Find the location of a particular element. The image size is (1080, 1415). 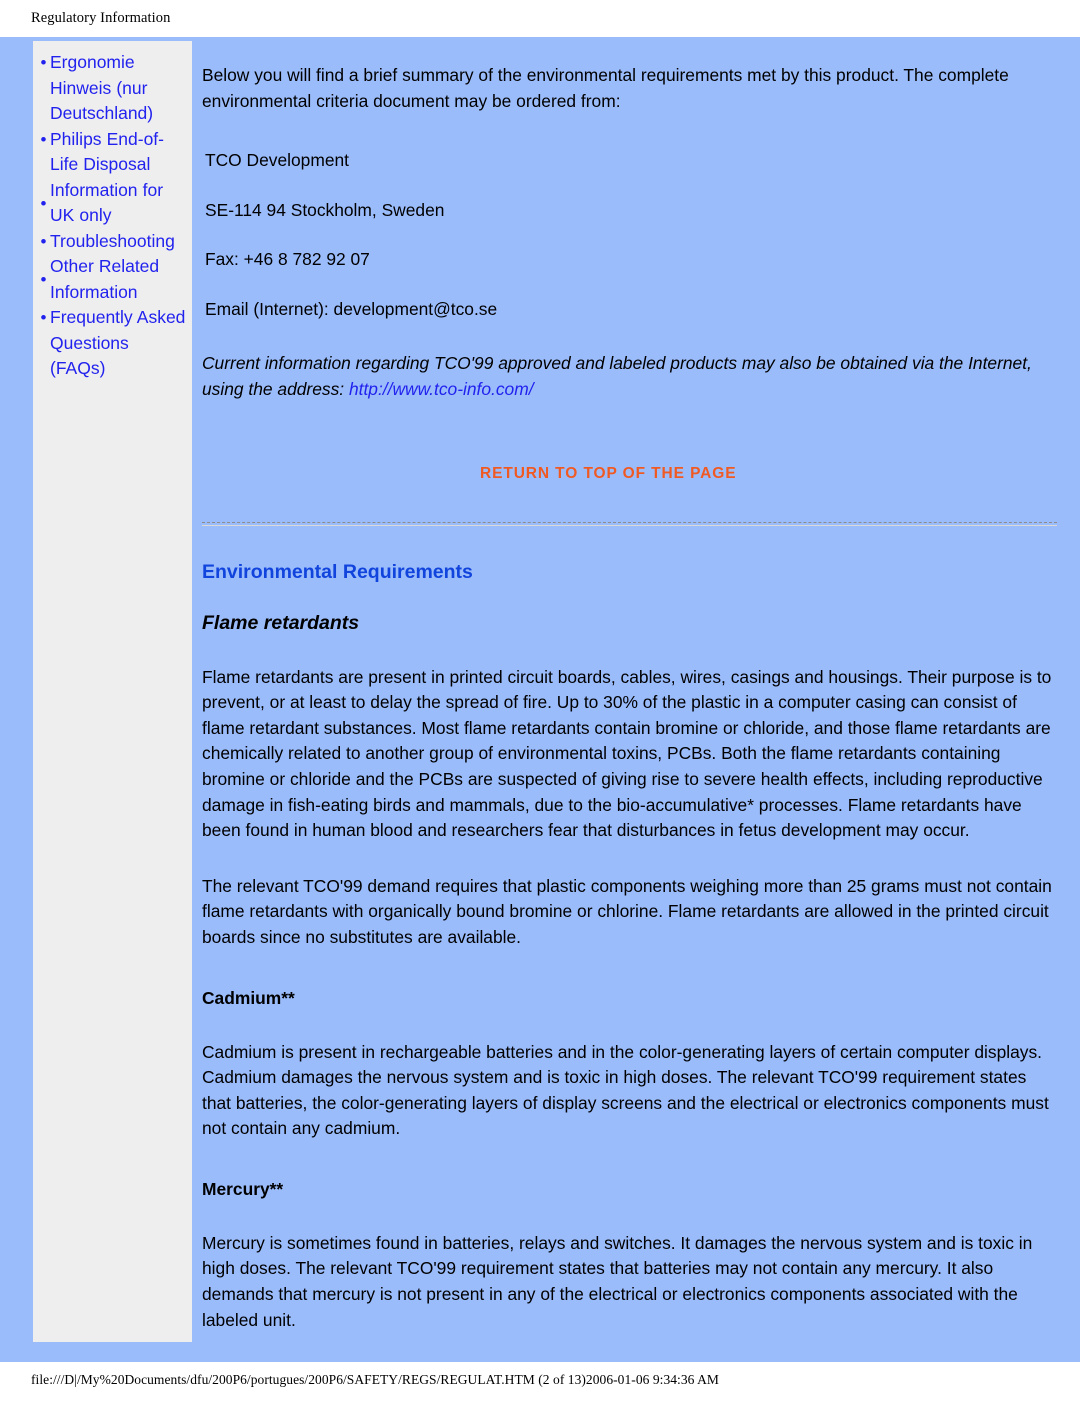

address-city-line: SE-114 94 Stockholm, Sweden is located at coordinates (325, 209).